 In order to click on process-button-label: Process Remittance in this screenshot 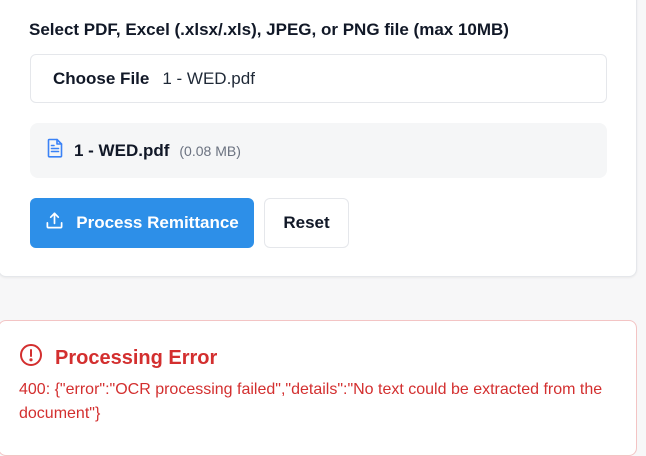, I will do `click(157, 222)`.